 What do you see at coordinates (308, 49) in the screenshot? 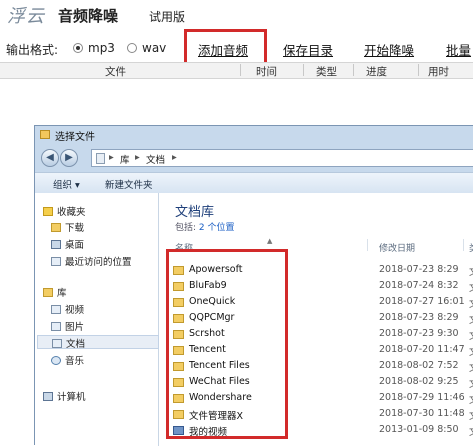
I see `save-directory-button: 保存目录` at bounding box center [308, 49].